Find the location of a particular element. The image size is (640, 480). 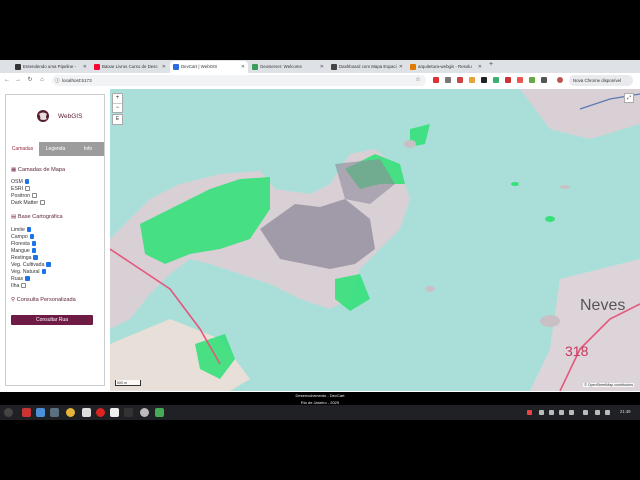

layer-veg-cultivada: Veg. Cultivada is located at coordinates (31, 265).